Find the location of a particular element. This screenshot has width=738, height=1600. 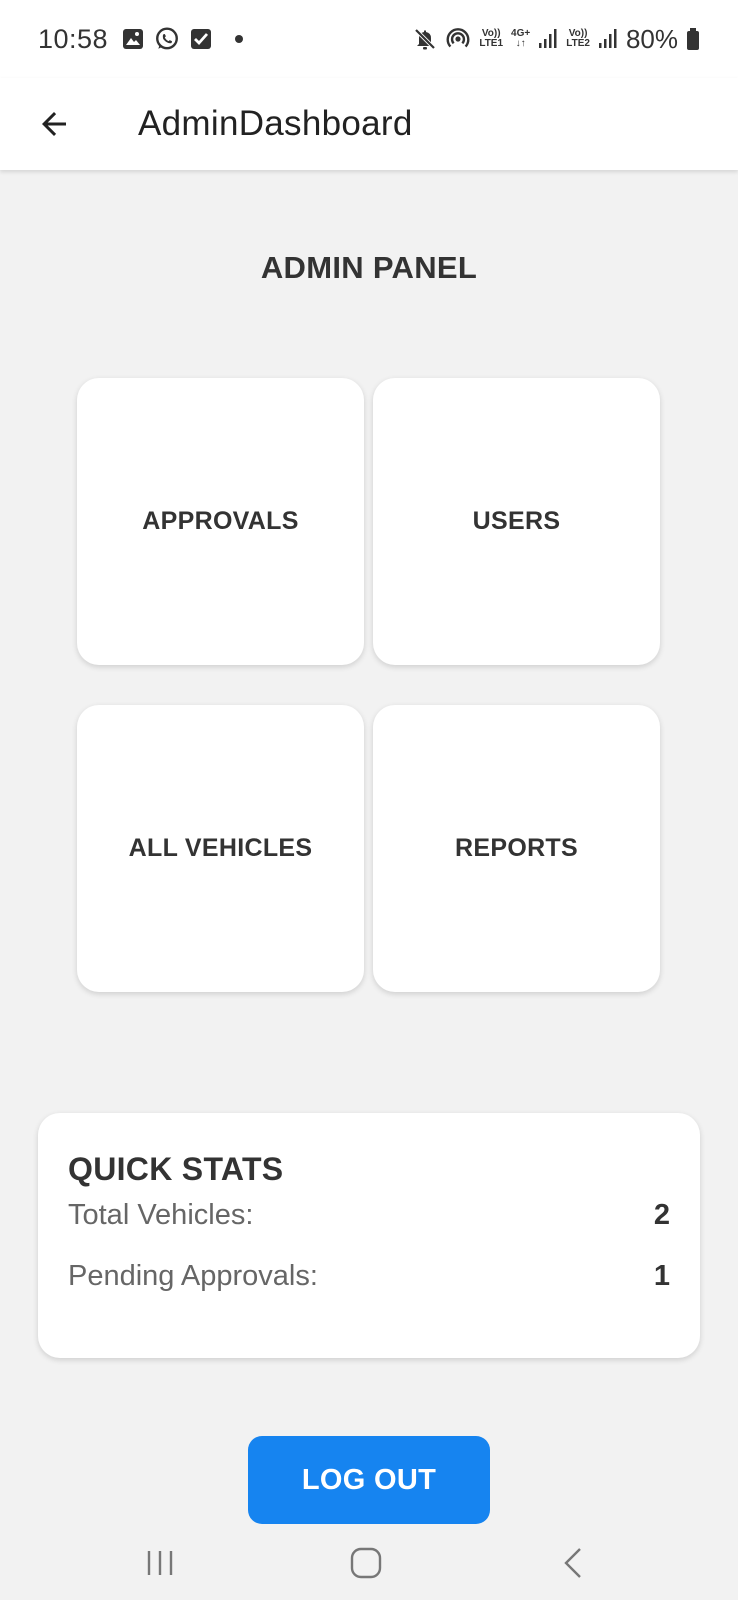

net1-bottom: LTE1 is located at coordinates (491, 43).